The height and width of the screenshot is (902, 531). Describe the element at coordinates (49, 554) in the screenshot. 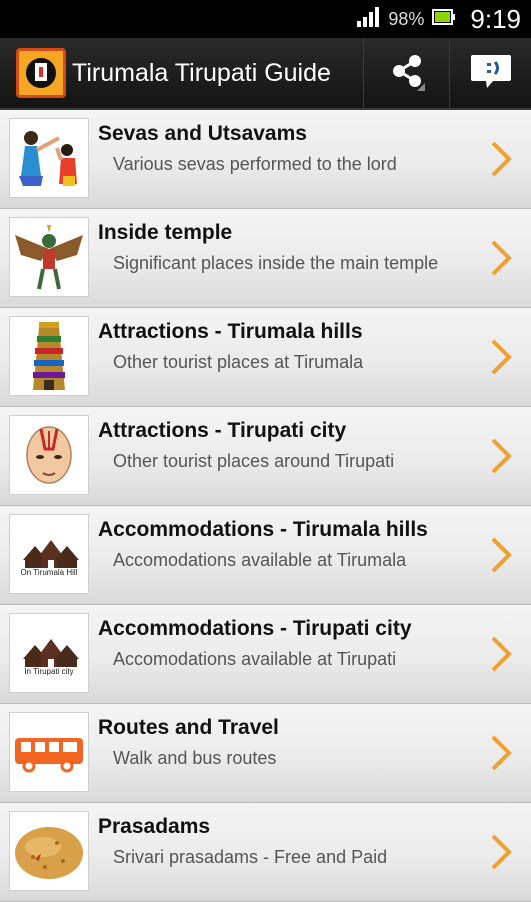

I see `houses-icon: On Tirumala Hill` at that location.